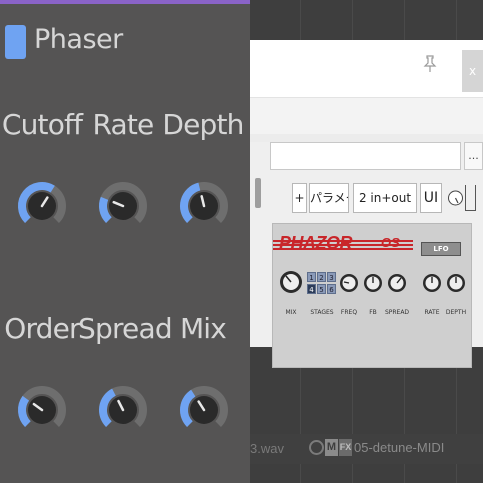 The image size is (483, 483). Describe the element at coordinates (349, 284) in the screenshot. I see `phazor-freq-knob` at that location.